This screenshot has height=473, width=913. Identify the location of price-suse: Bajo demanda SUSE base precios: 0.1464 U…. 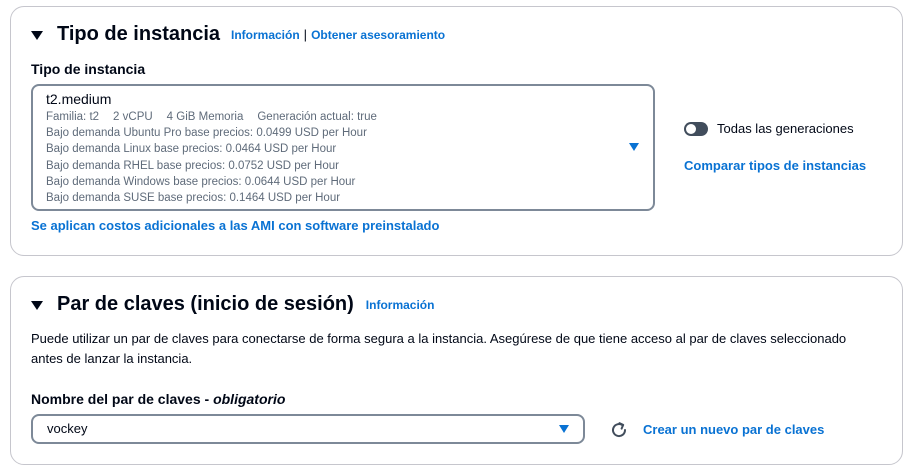
(193, 198).